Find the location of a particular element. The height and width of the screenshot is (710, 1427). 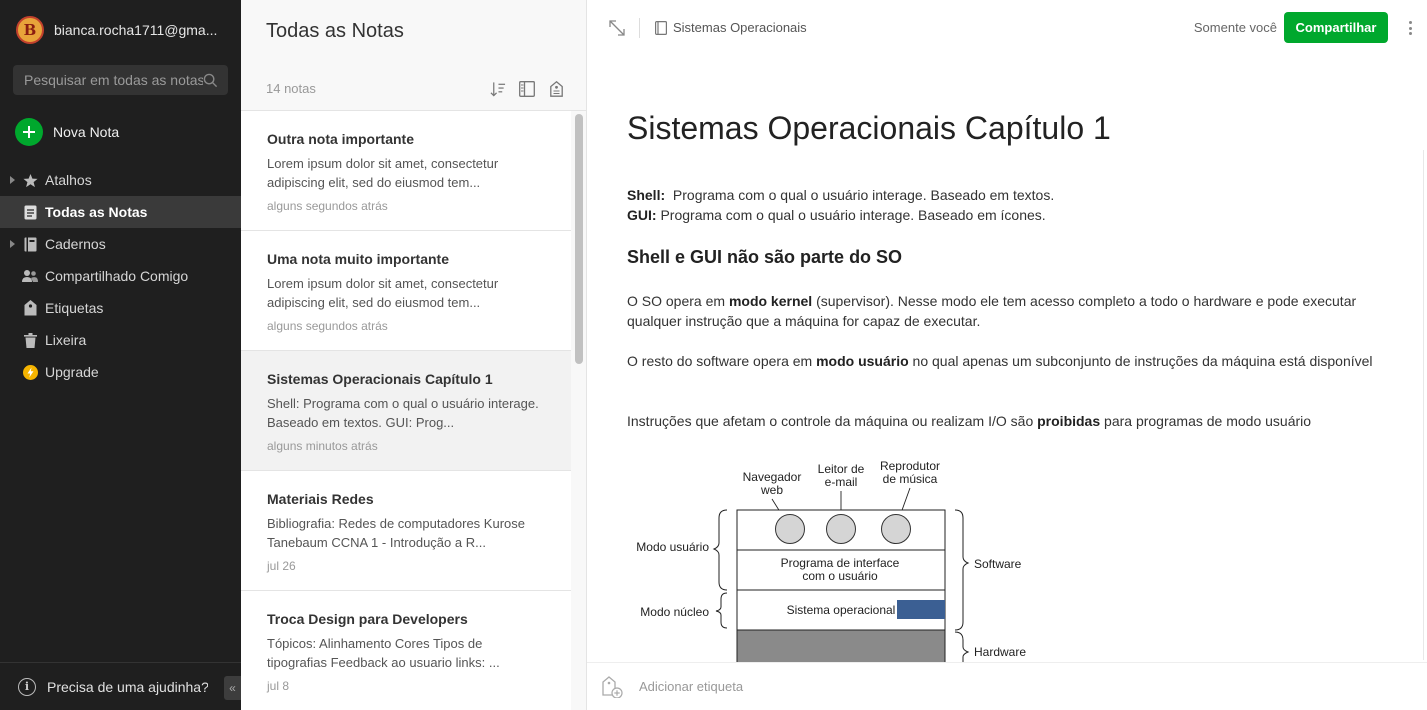

note-title-wrap: Sistemas Operacionais Capítulo 1 is located at coordinates (1007, 128).